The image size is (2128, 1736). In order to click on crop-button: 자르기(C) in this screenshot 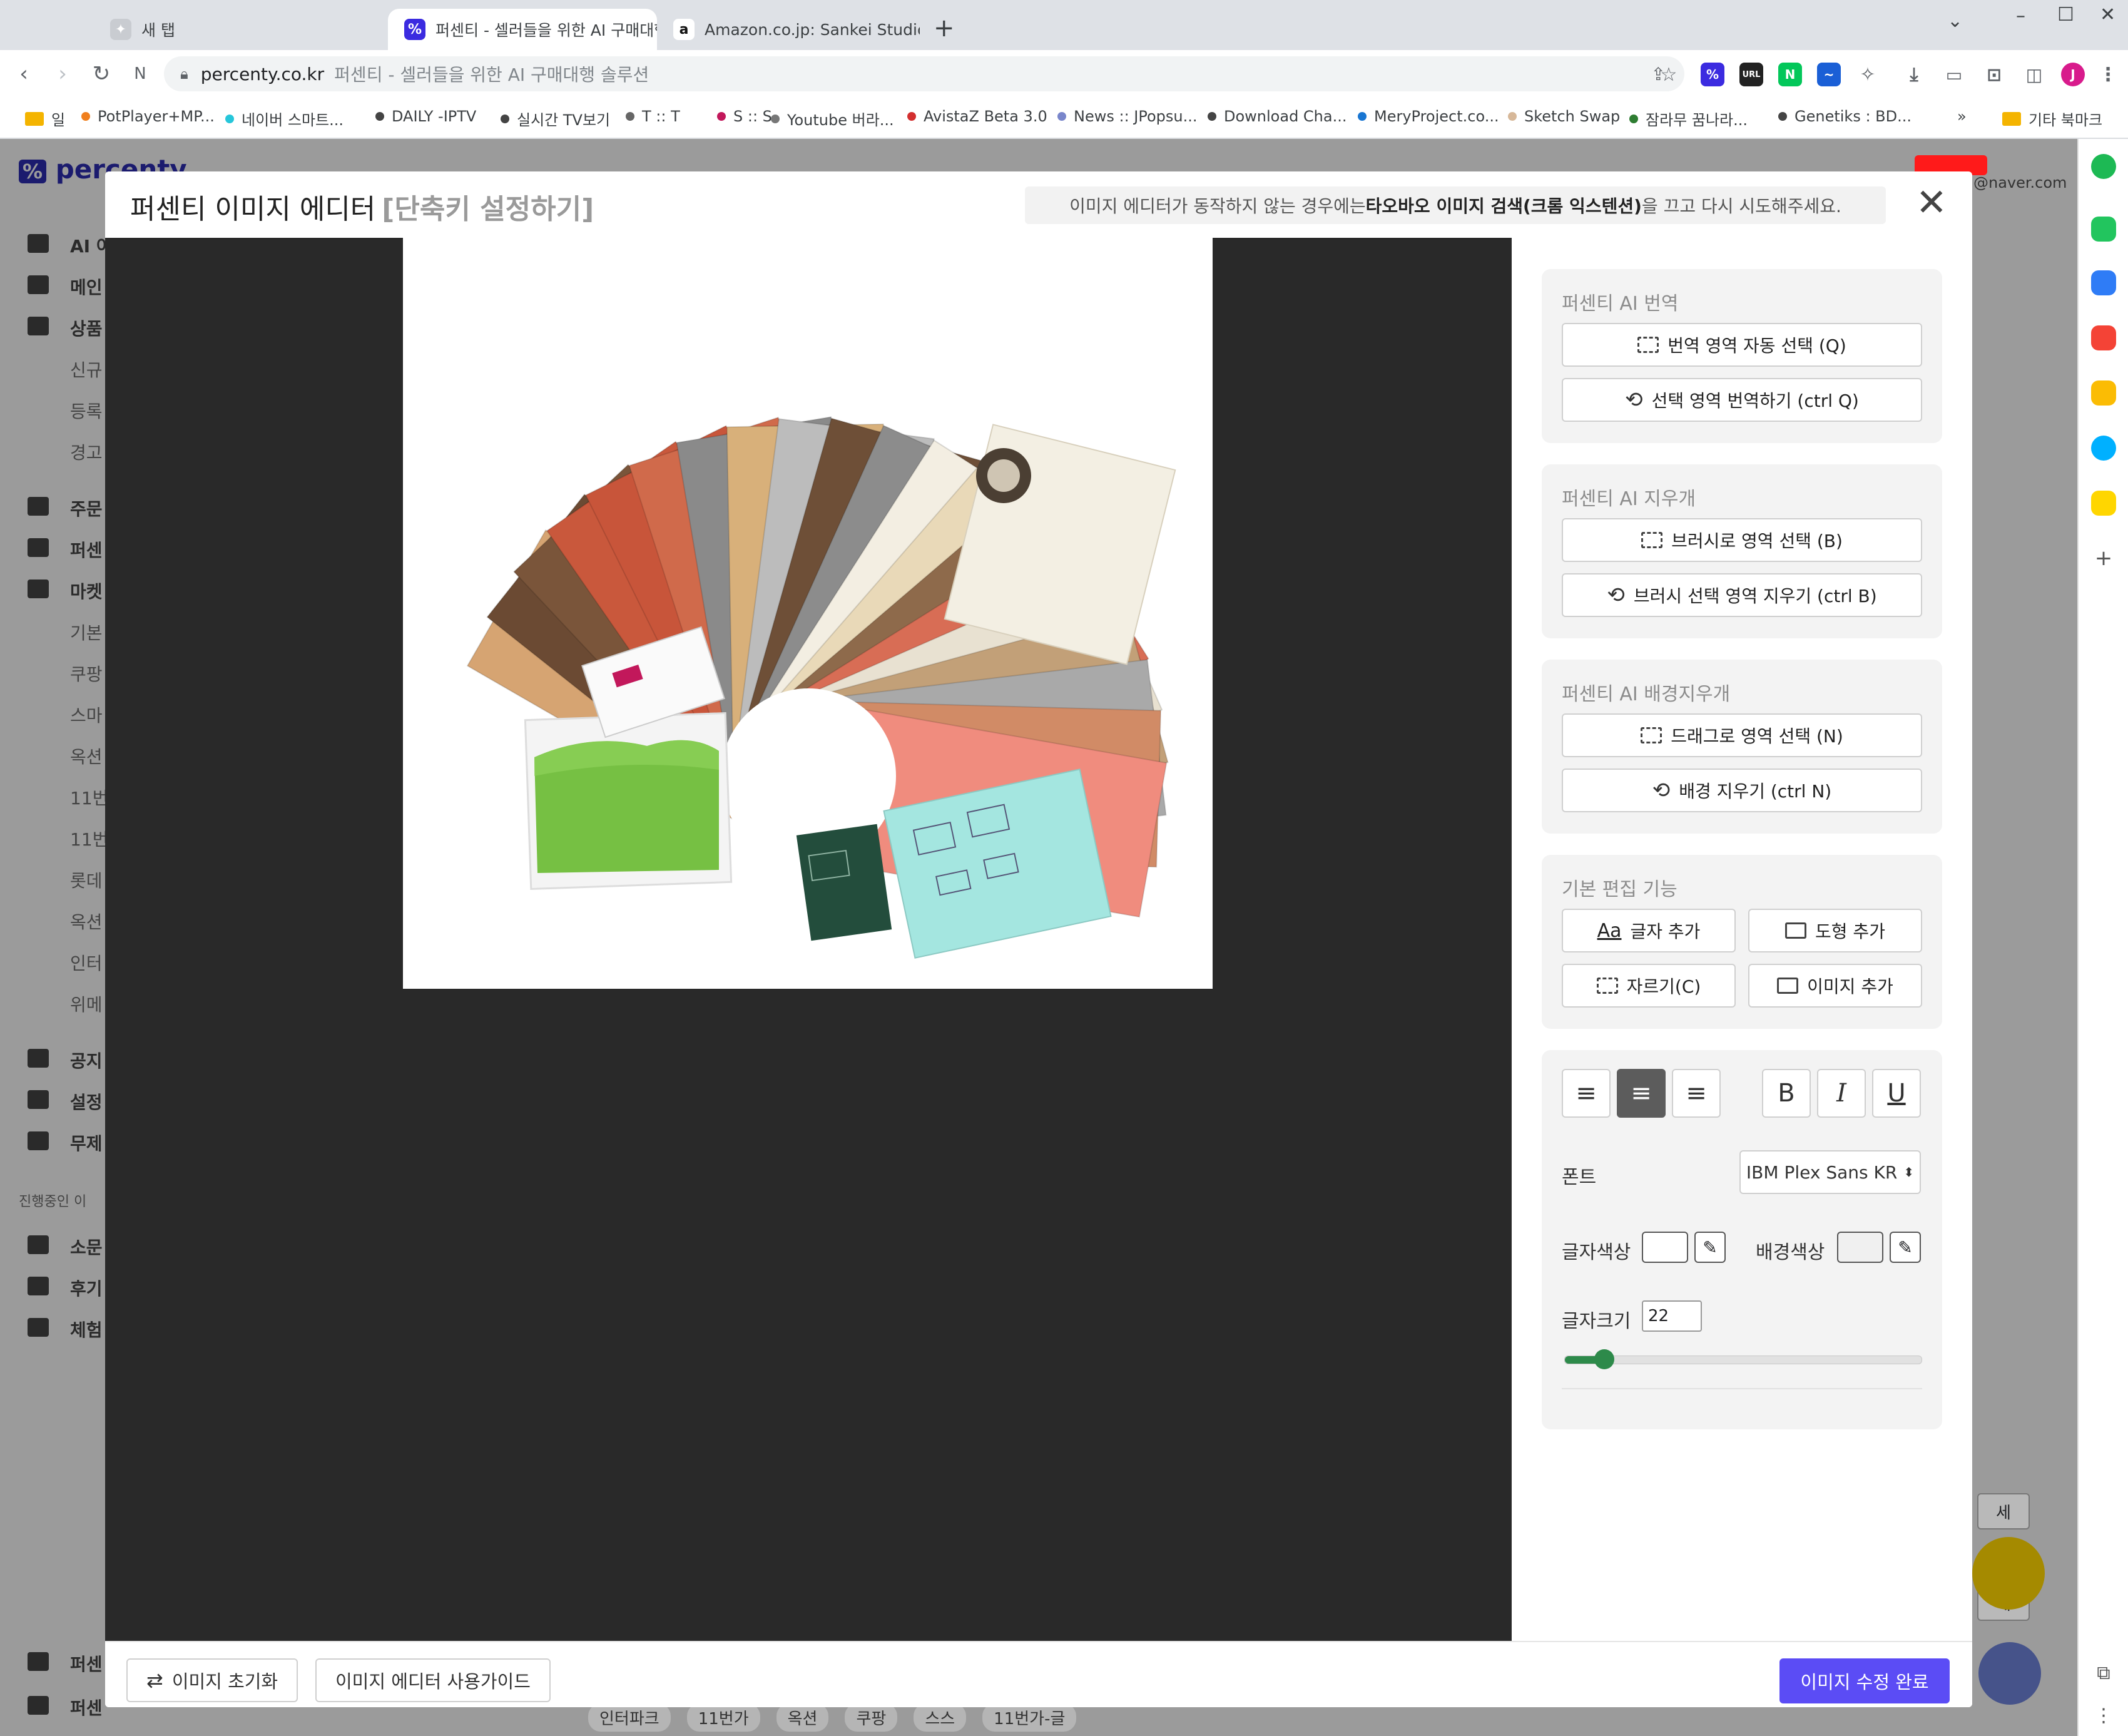, I will do `click(1649, 986)`.